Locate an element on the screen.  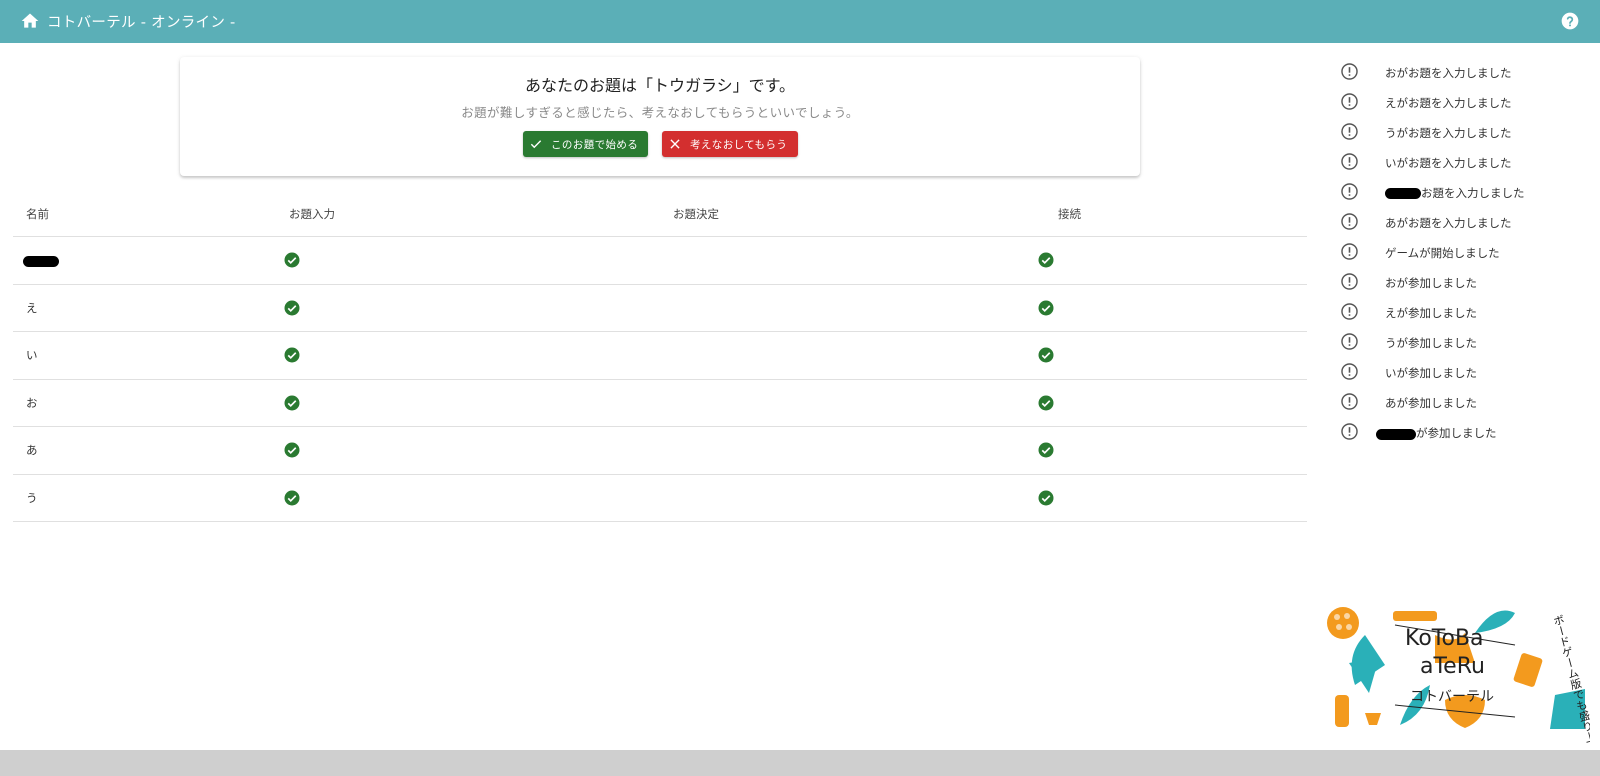
kotobaateru-logo: KoToBa aTeRu コトバーテル ボードゲーム版でも盛り上がろう！ is located at coordinates (1458, 676).